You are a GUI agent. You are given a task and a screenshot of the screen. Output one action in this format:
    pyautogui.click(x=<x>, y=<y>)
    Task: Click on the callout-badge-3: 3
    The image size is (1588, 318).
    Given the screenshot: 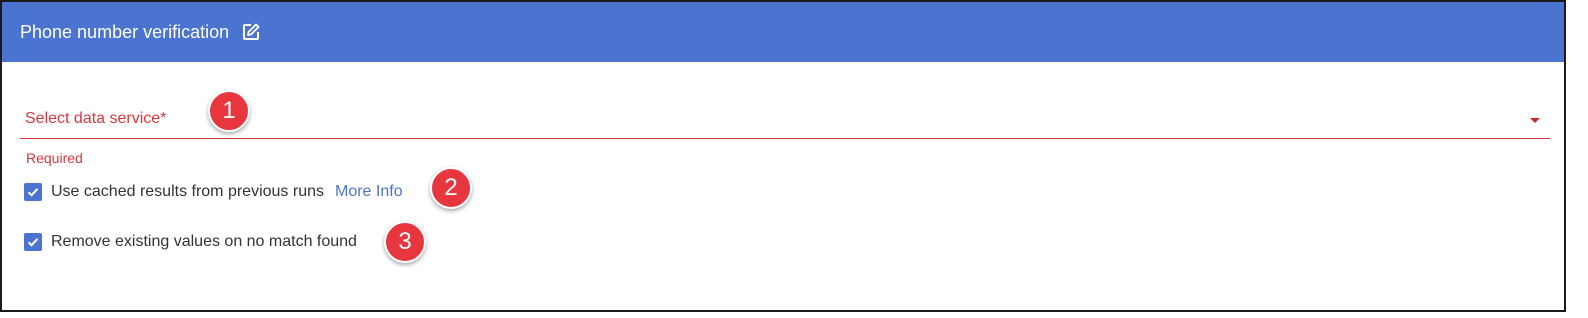 What is the action you would take?
    pyautogui.click(x=405, y=242)
    